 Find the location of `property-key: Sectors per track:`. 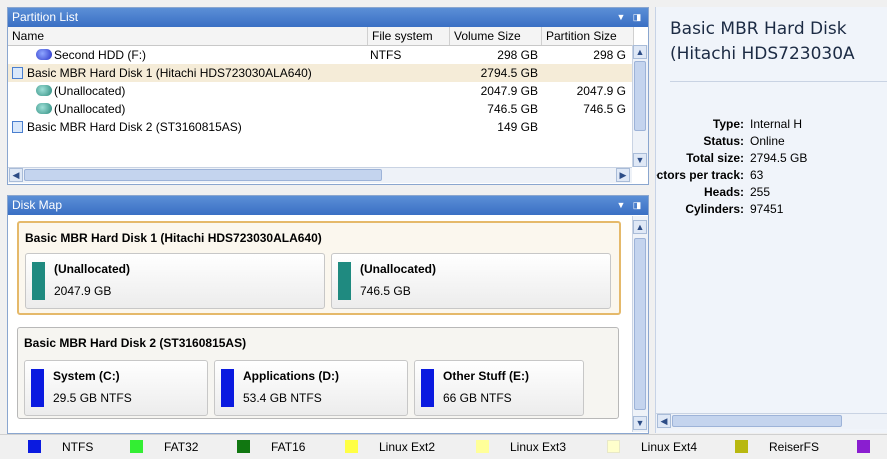

property-key: Sectors per track: is located at coordinates (700, 175).